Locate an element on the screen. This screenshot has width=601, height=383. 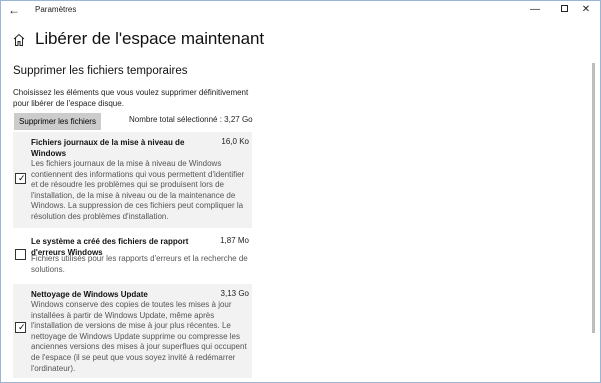
scrollbar is located at coordinates (593, 198).